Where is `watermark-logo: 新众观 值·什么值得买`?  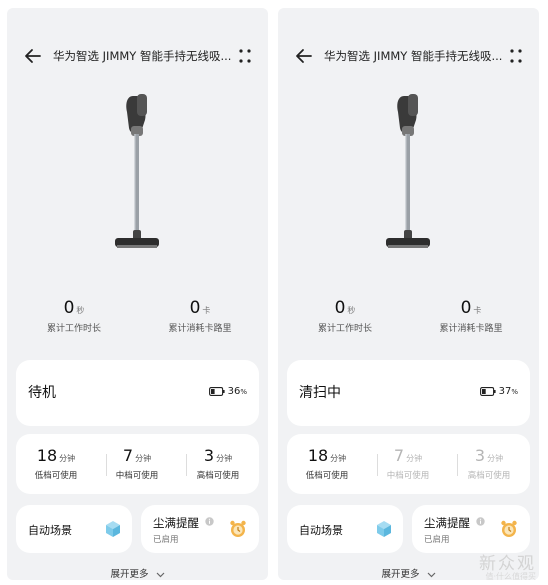 watermark-logo: 新众观 值·什么值得买 is located at coordinates (507, 567).